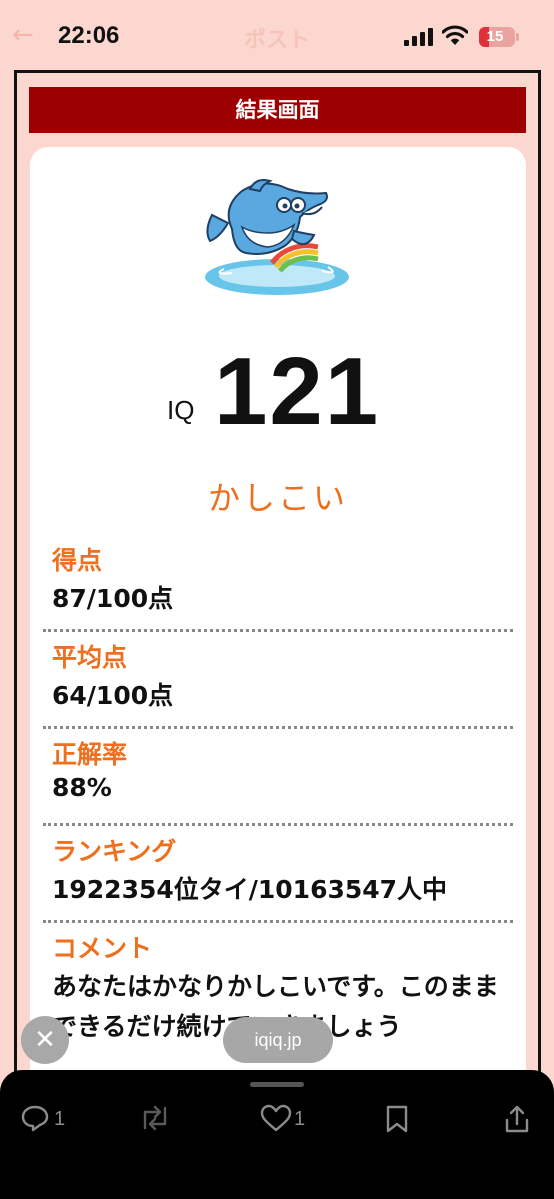 This screenshot has height=1199, width=554. I want to click on repost-button, so click(155, 1119).